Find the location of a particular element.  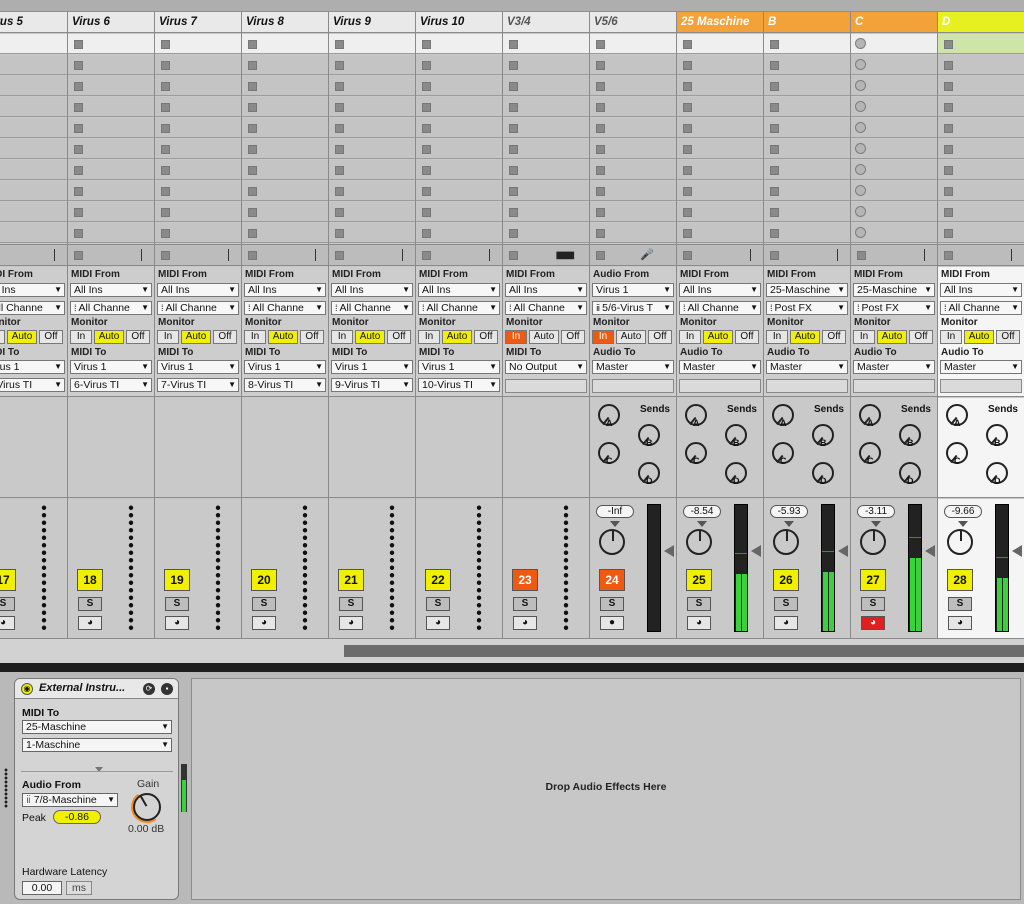

input-channel-dropdown: ⅱ 5/6-Virus T ▼ is located at coordinates (633, 308).